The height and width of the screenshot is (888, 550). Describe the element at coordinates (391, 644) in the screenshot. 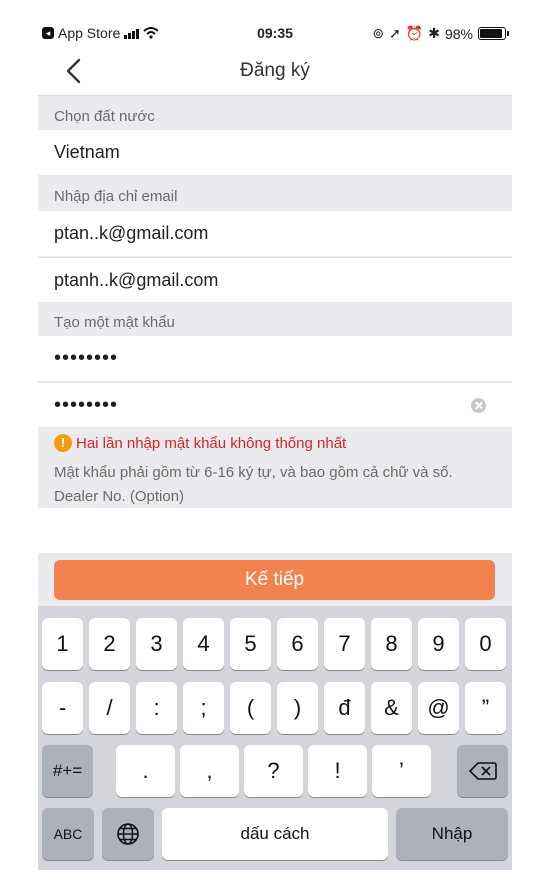

I see `number-key-7: 8` at that location.